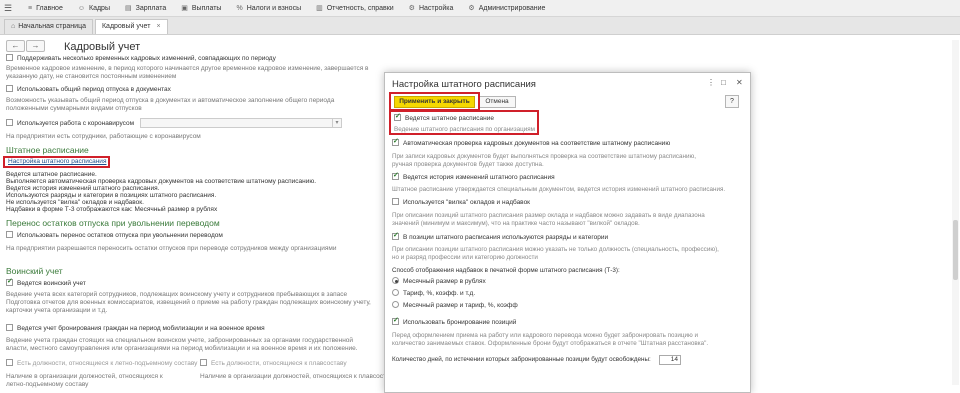  I want to click on section-heading-staff: Штатное расписание, so click(47, 150).